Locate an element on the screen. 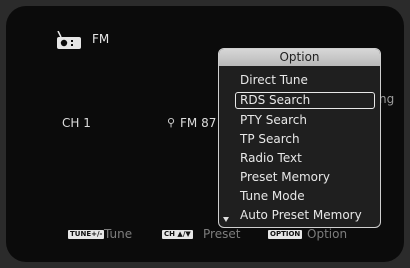 This screenshot has width=410, height=268. tune-hint-label: Tune is located at coordinates (118, 234).